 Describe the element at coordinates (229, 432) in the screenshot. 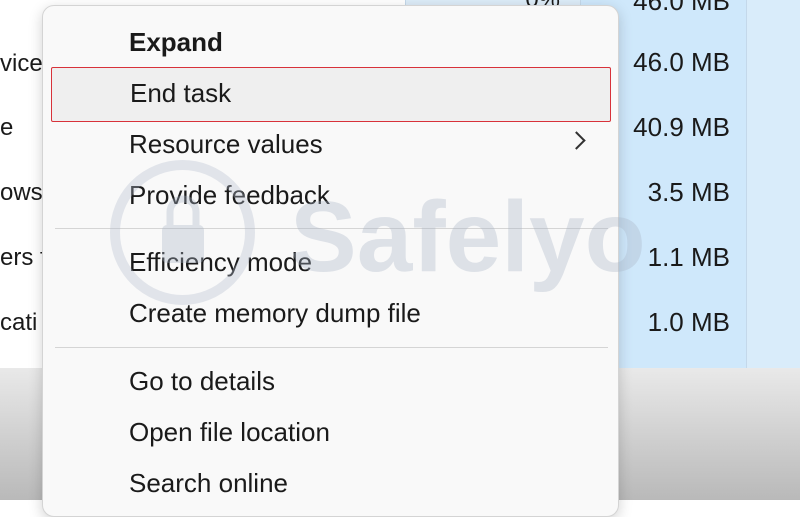

I see `menu-item-label: Open file location` at that location.